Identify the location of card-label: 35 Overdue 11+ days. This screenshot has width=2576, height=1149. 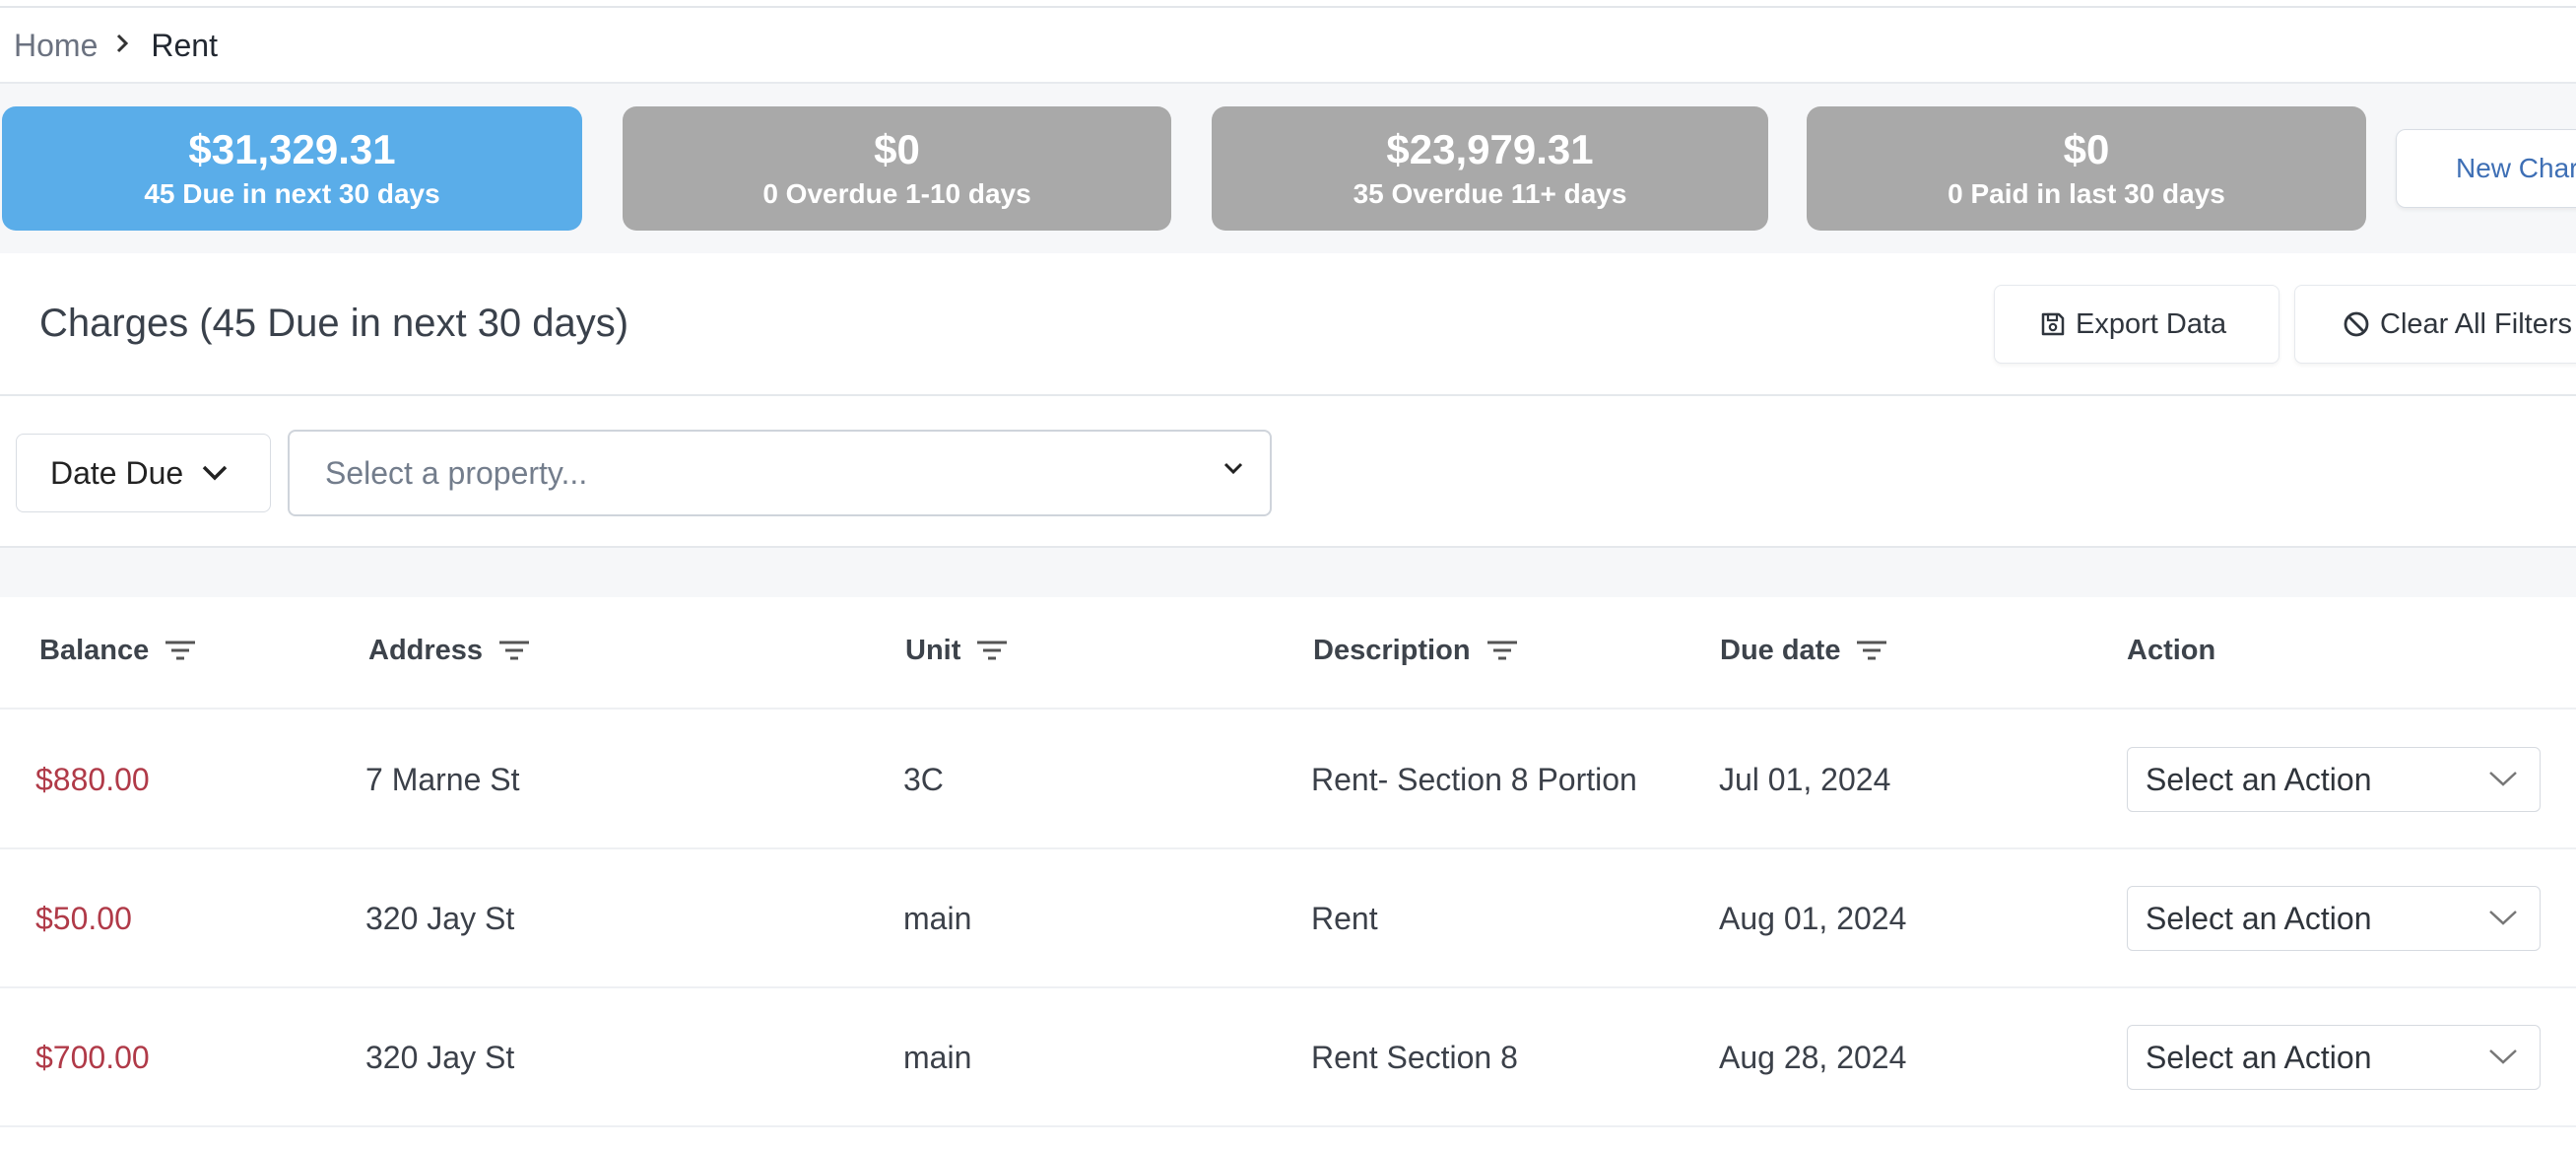
(1490, 194).